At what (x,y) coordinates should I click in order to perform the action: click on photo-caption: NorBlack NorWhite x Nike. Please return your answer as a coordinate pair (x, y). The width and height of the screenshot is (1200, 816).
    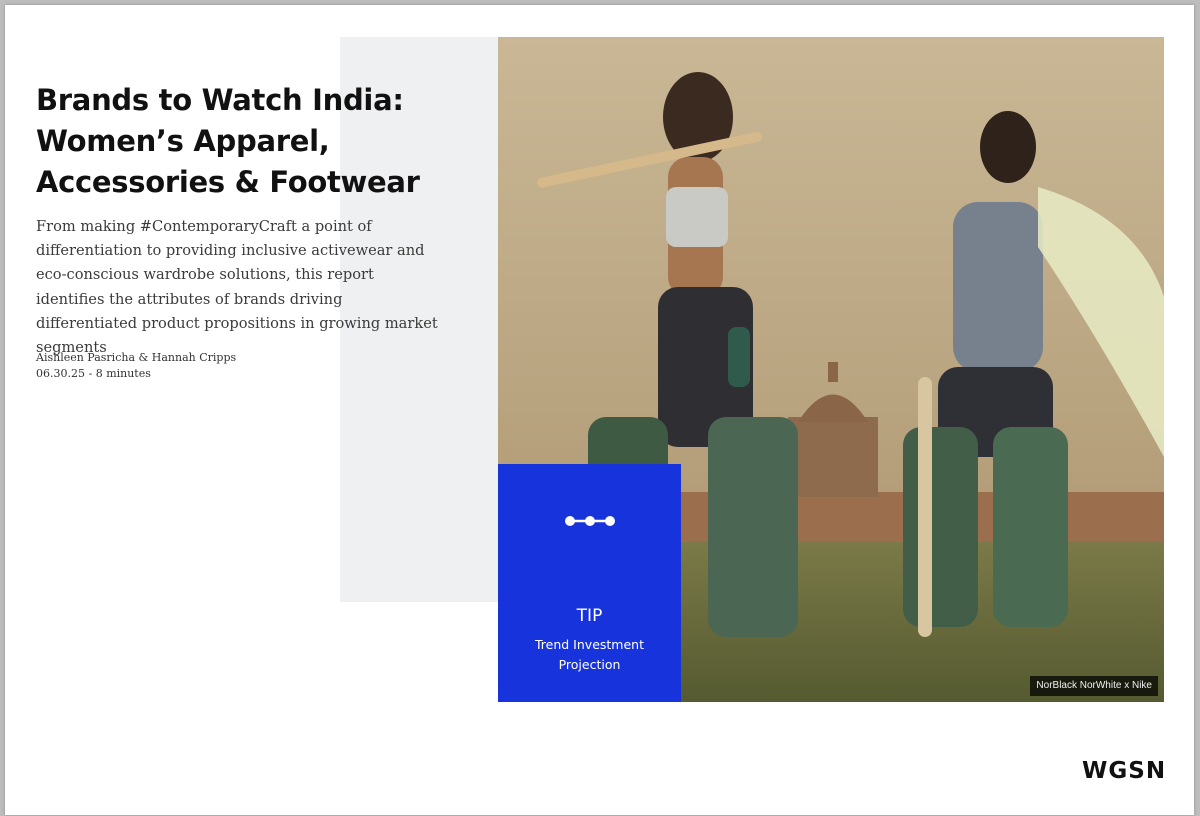
    Looking at the image, I should click on (1094, 686).